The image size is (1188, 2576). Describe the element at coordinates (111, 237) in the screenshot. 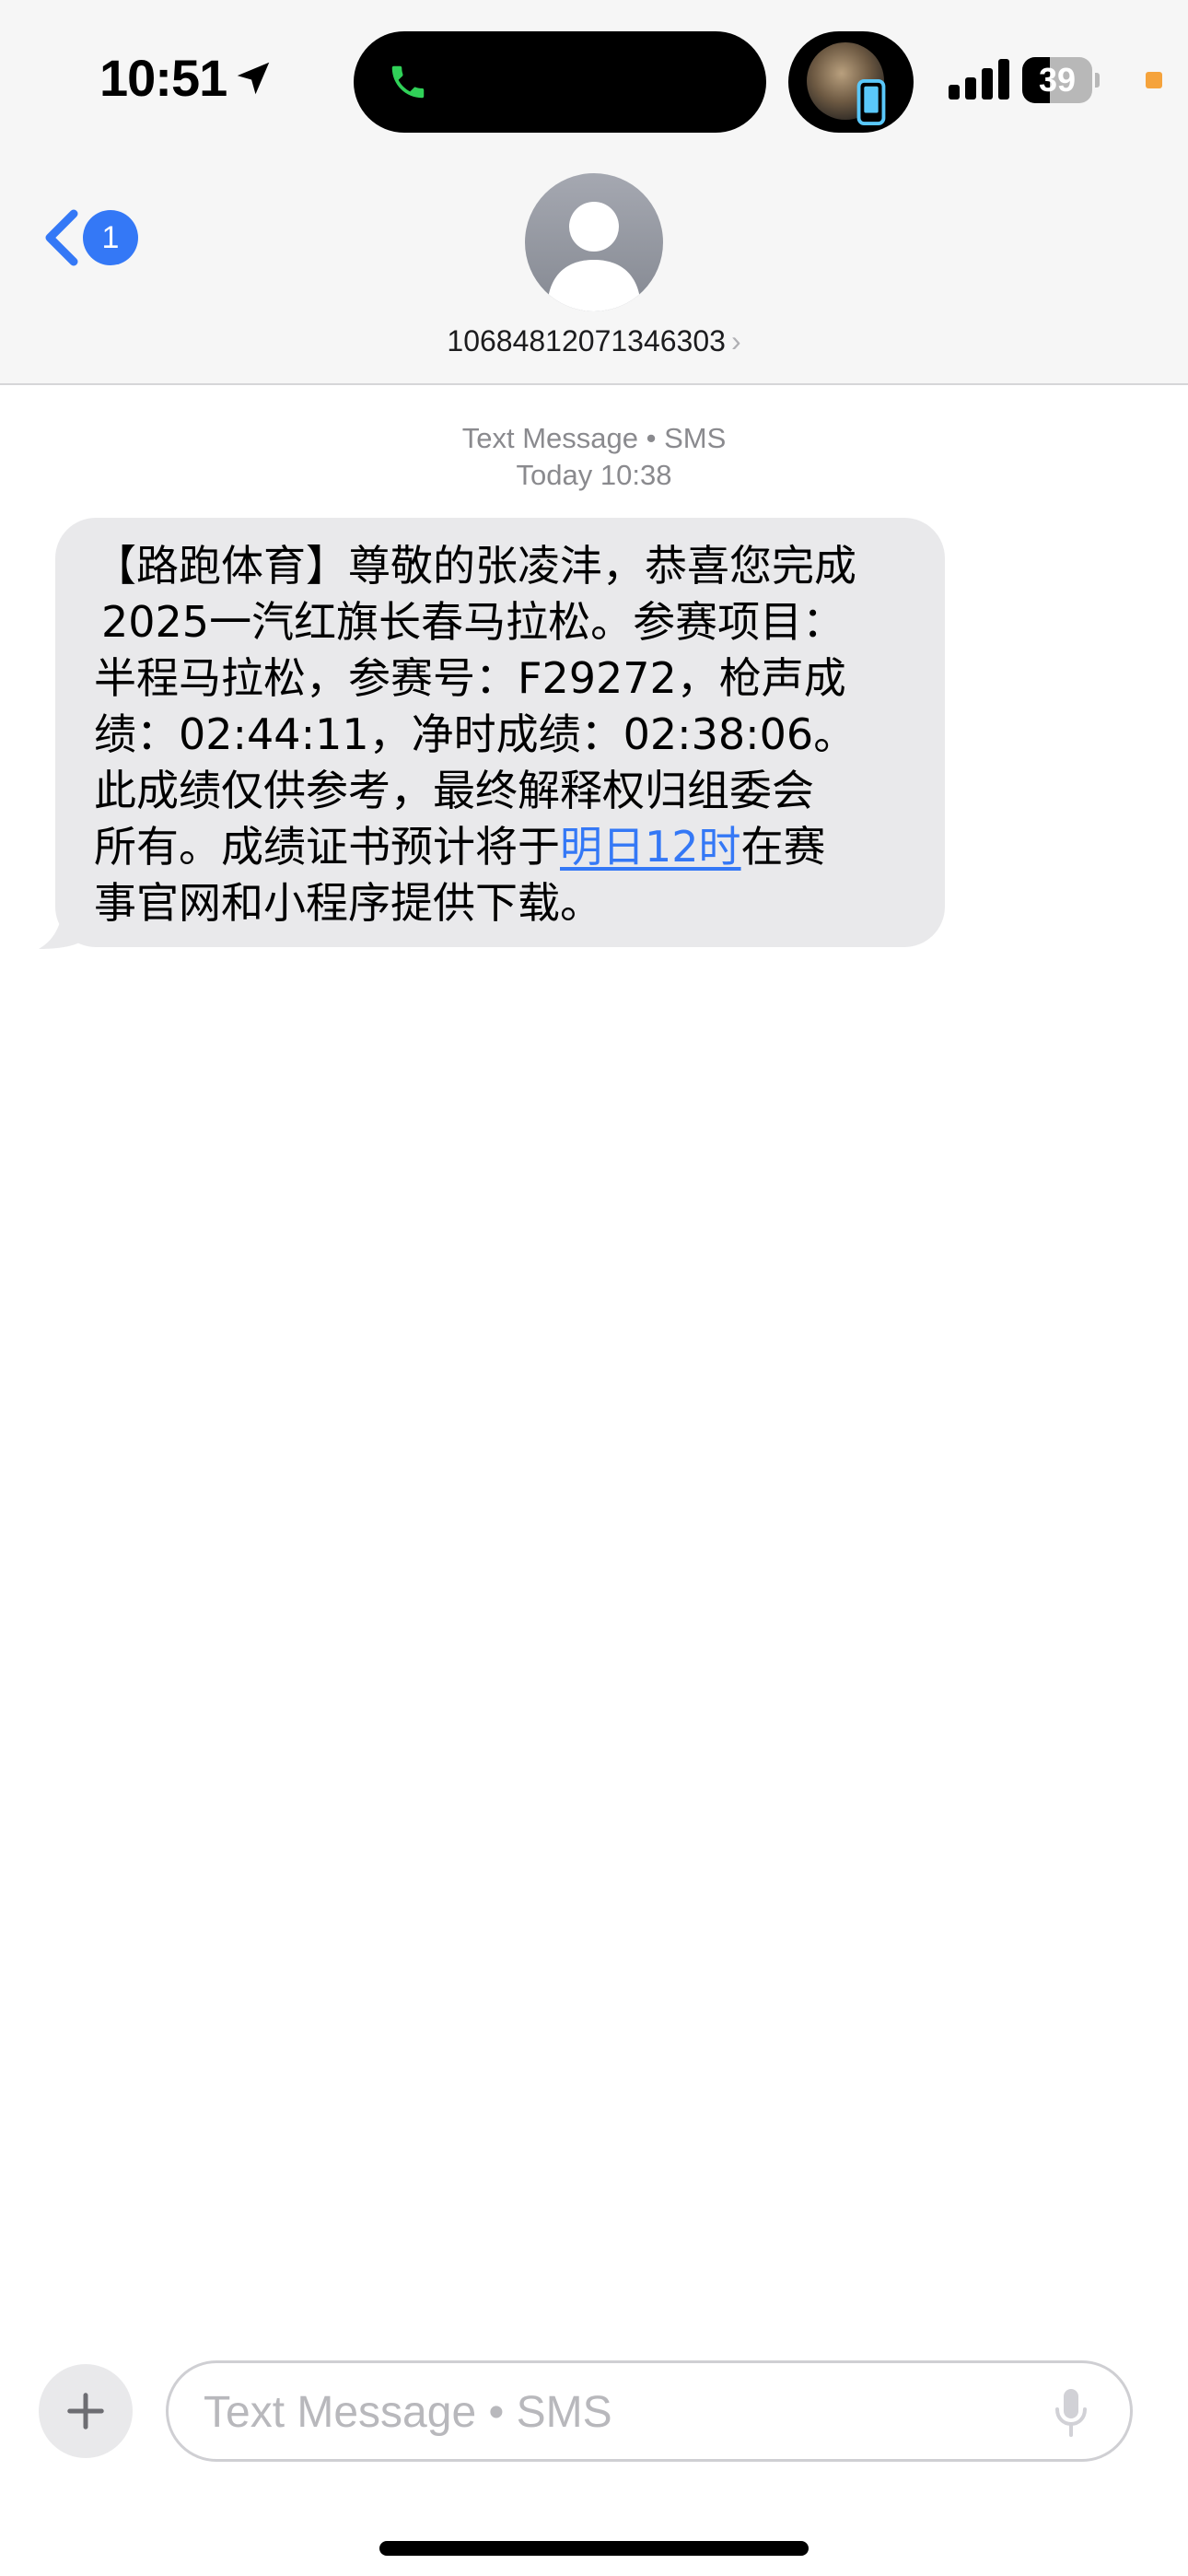

I see `unread-count-badge: 1` at that location.